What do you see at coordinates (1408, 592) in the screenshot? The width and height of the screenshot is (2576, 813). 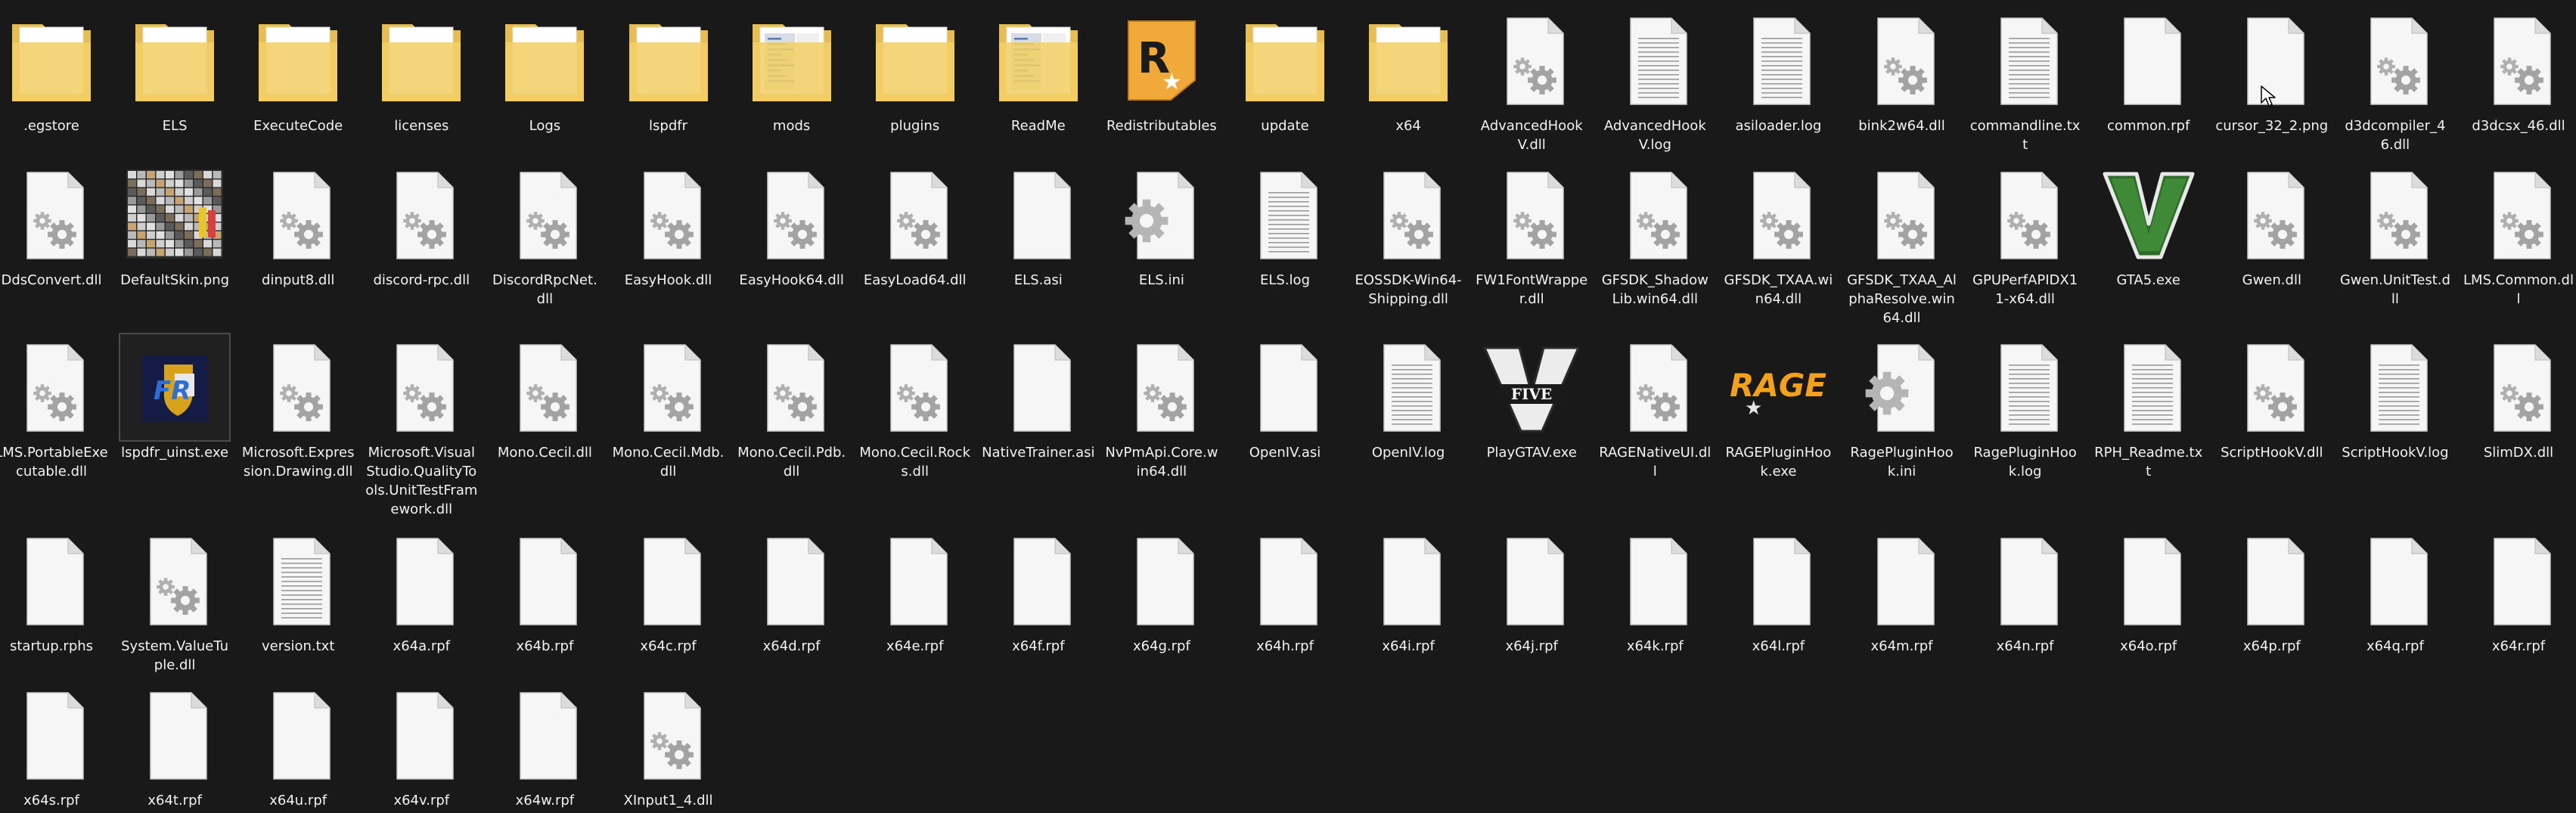 I see `file-item: x64i.rpf` at bounding box center [1408, 592].